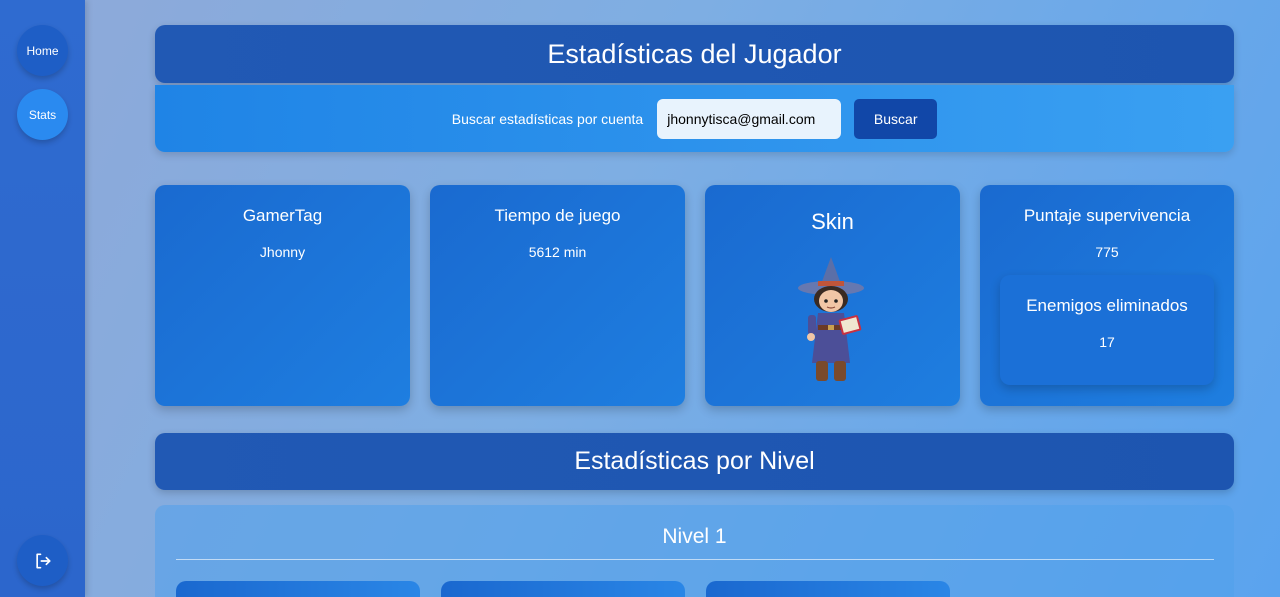 The height and width of the screenshot is (597, 1280). What do you see at coordinates (749, 118) in the screenshot?
I see `search-input` at bounding box center [749, 118].